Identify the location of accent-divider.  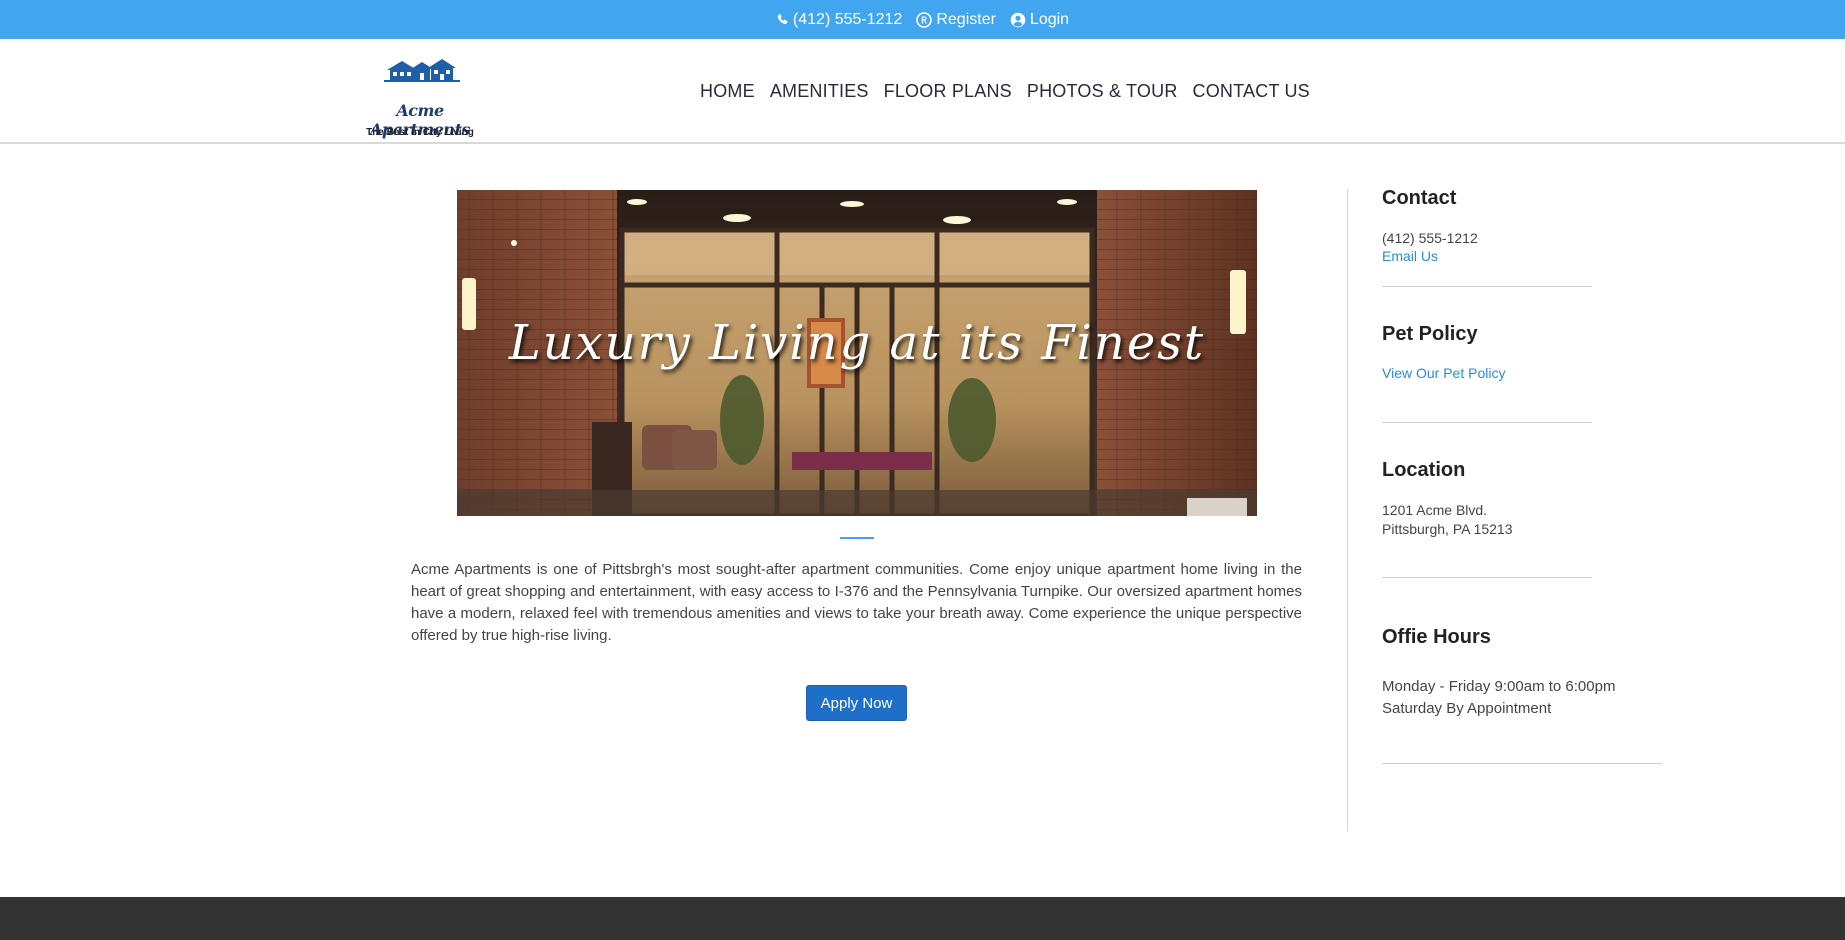
(857, 538).